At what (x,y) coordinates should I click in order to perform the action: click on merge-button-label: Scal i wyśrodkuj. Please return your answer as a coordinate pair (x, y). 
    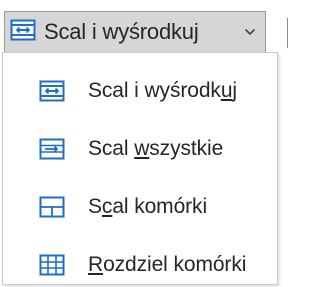
    Looking at the image, I should click on (121, 31).